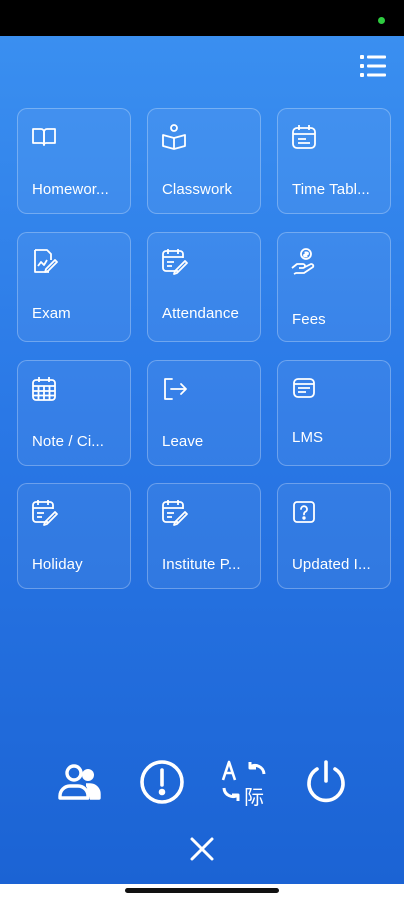 The width and height of the screenshot is (404, 900). I want to click on tile-label: Classwork, so click(197, 189).